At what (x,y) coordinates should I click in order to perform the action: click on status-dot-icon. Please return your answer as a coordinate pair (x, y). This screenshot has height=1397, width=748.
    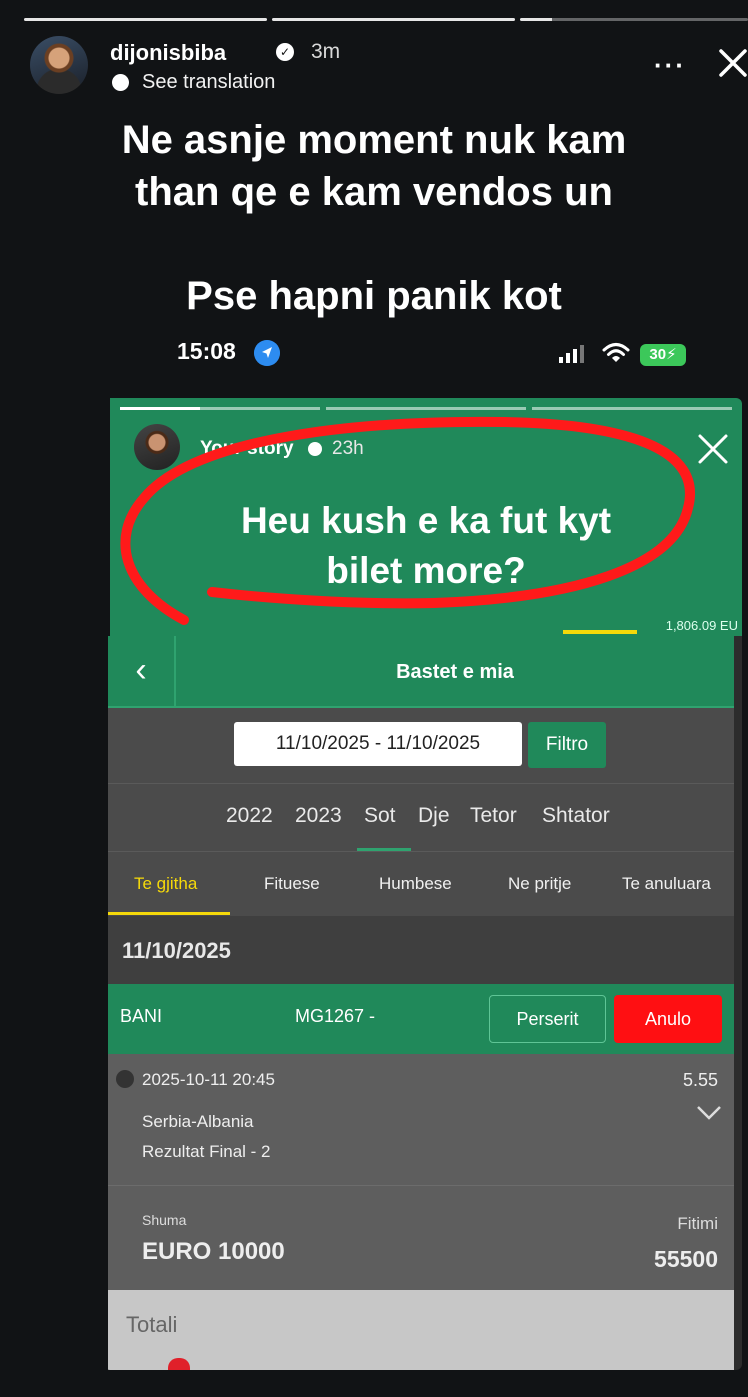
    Looking at the image, I should click on (125, 1079).